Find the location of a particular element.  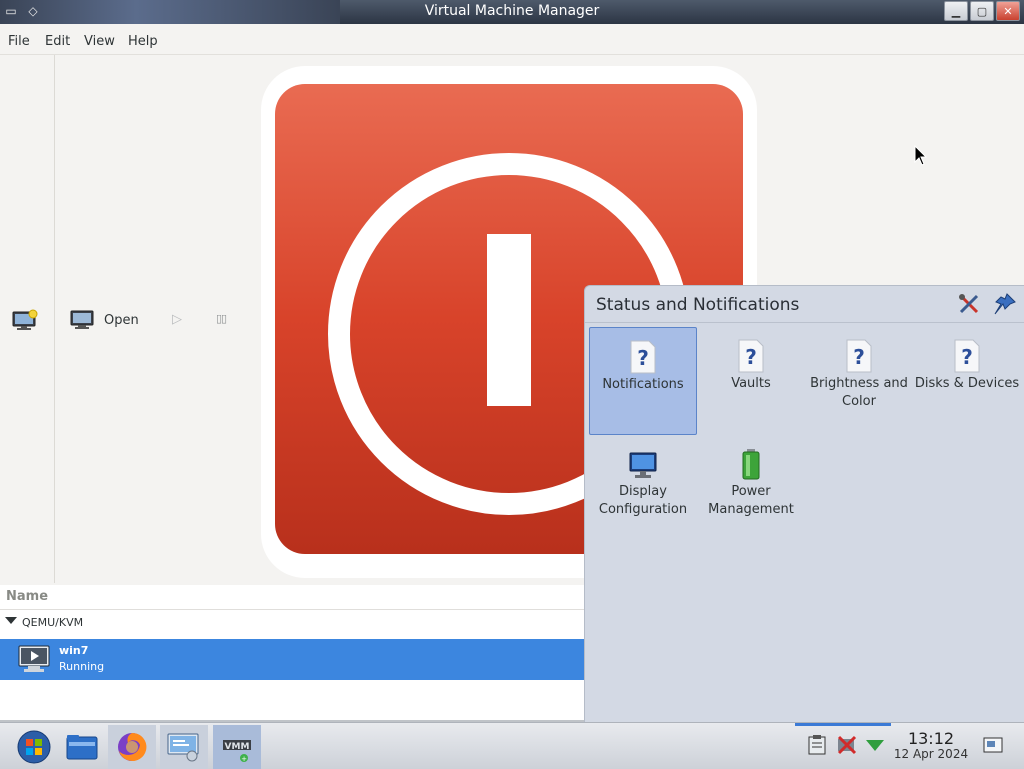

item-disks-devices: ? Disks & Devices is located at coordinates (967, 381).